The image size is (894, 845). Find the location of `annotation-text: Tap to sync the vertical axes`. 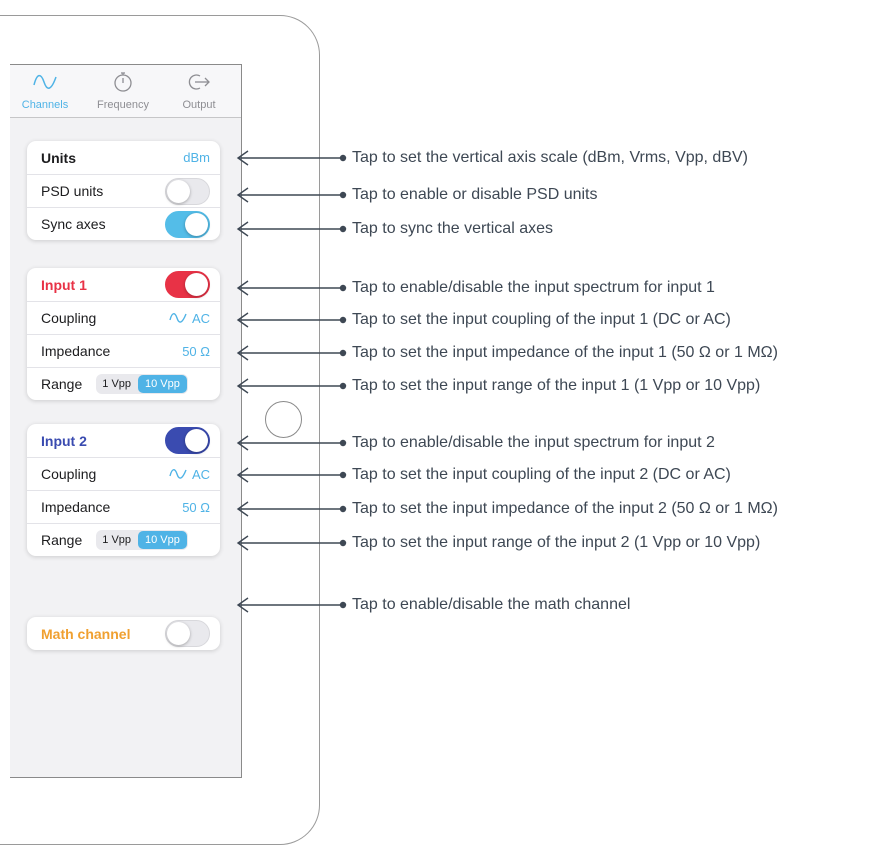

annotation-text: Tap to sync the vertical axes is located at coordinates (452, 228).